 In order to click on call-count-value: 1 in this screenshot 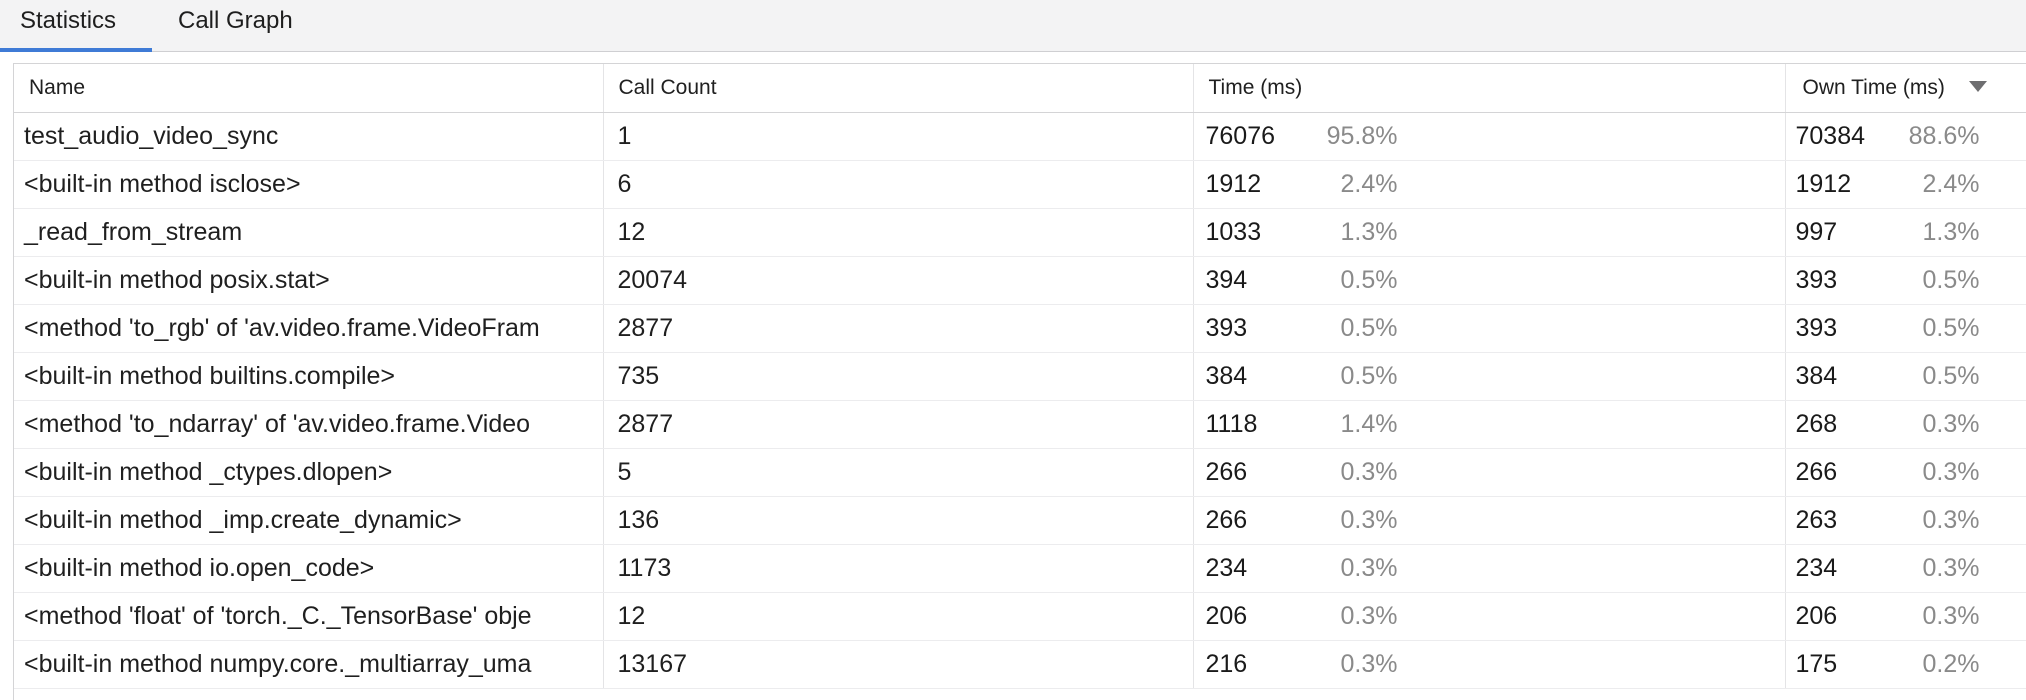, I will do `click(624, 135)`.